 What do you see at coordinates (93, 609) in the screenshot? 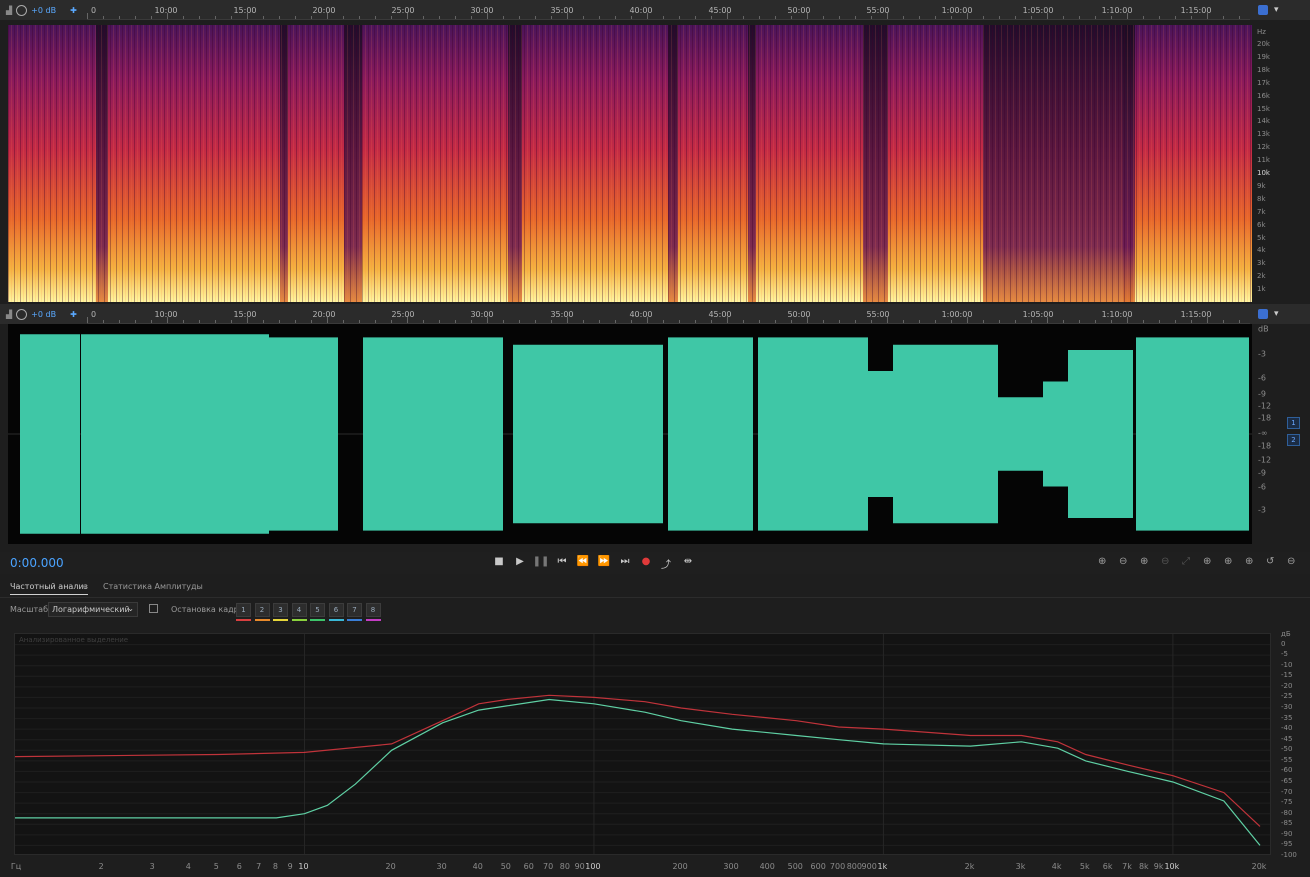
I see `scale-select: Логарифмический ⌄` at bounding box center [93, 609].